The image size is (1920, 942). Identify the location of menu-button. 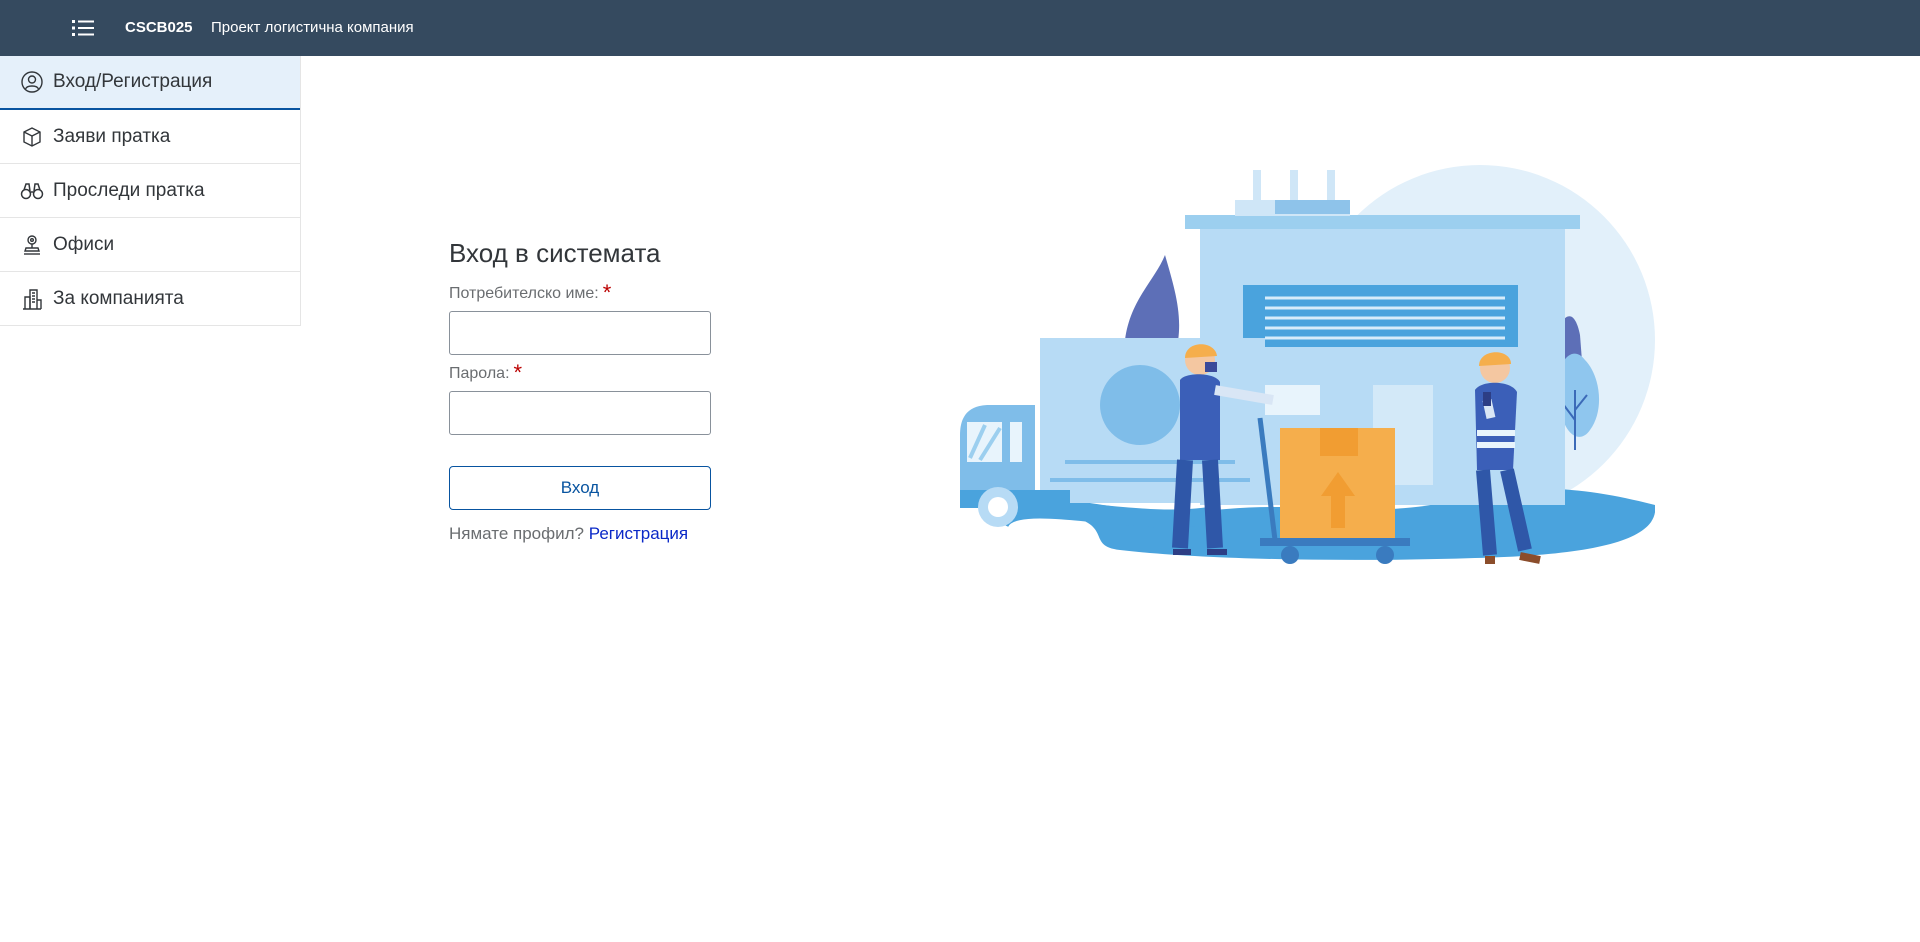
(83, 28).